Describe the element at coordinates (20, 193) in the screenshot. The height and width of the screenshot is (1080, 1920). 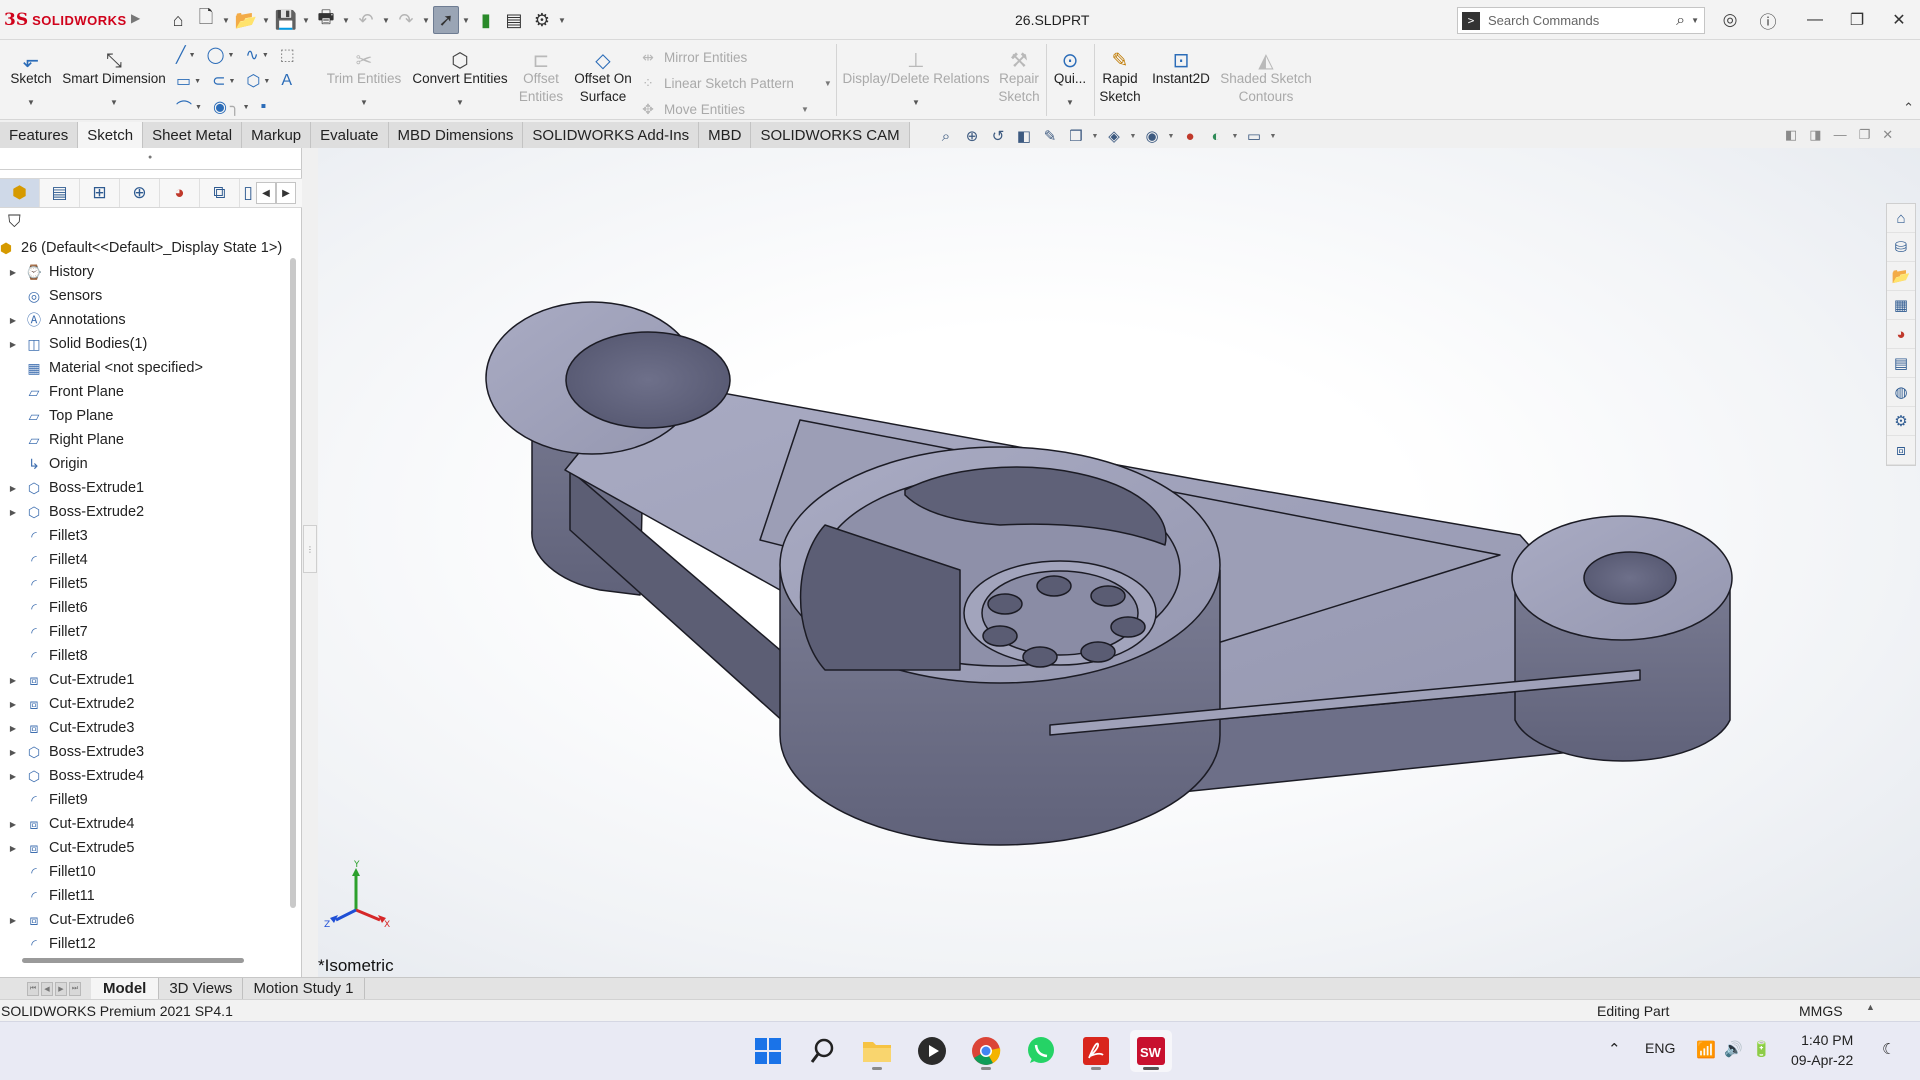
I see `feature-manager-tab-icon: ⬢` at that location.